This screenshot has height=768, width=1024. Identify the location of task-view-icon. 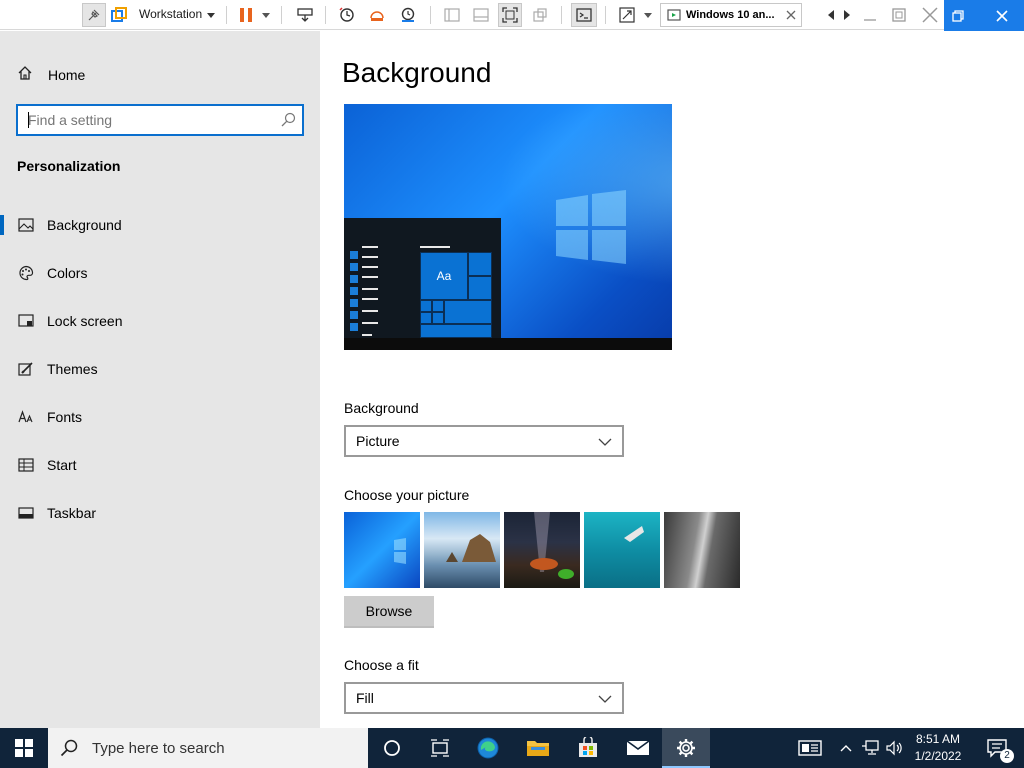
(440, 748).